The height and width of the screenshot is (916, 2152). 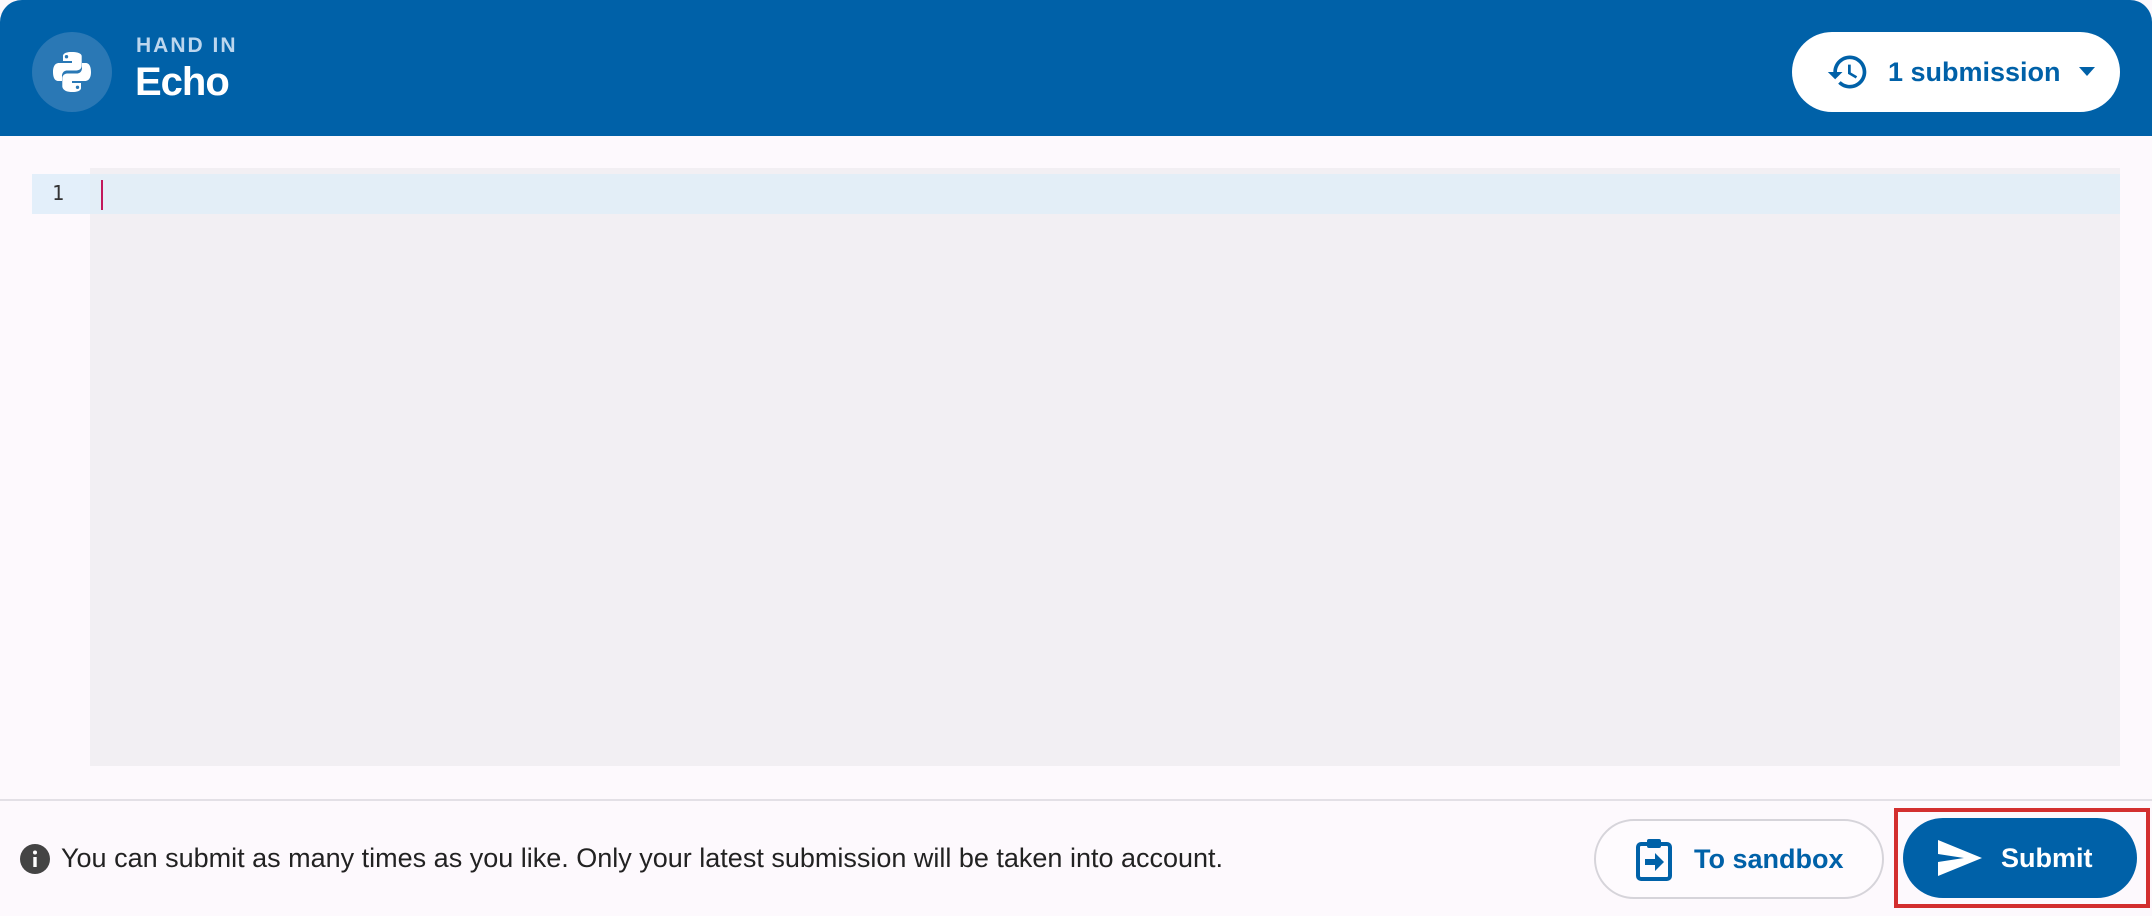 I want to click on submissions-dropdown-button: 1 submission, so click(x=1956, y=72).